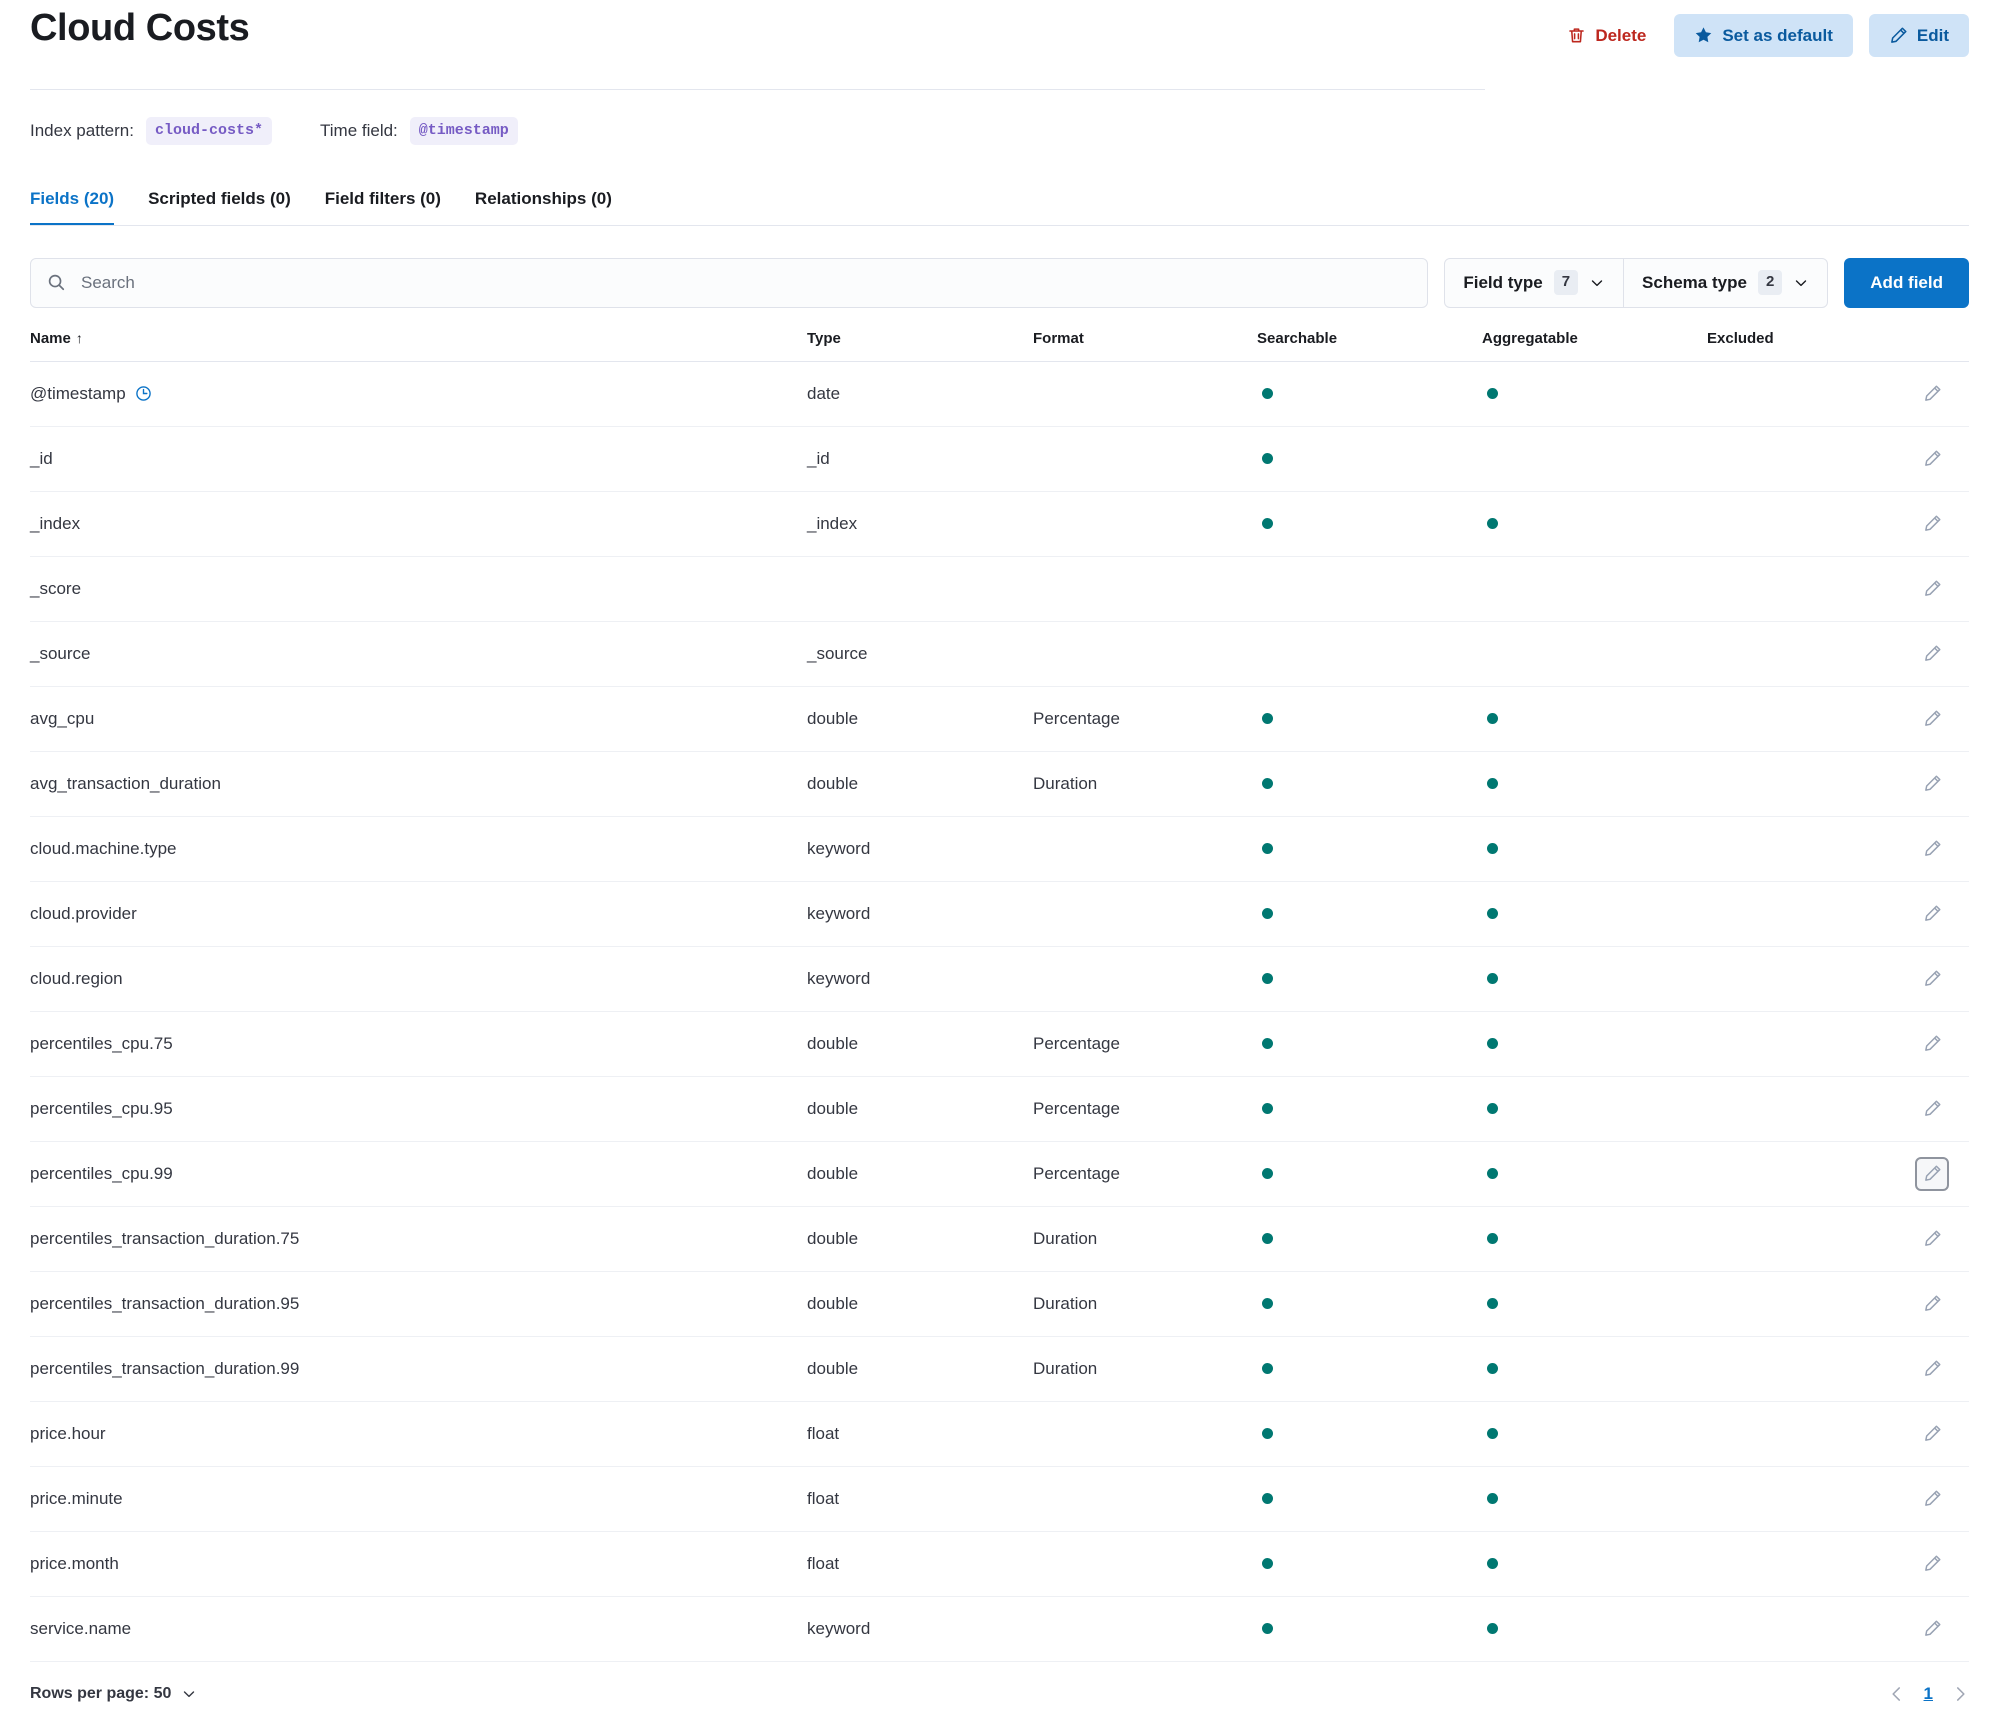 This screenshot has height=1712, width=1999. Describe the element at coordinates (999, 654) in the screenshot. I see `table-row: _source _source` at that location.